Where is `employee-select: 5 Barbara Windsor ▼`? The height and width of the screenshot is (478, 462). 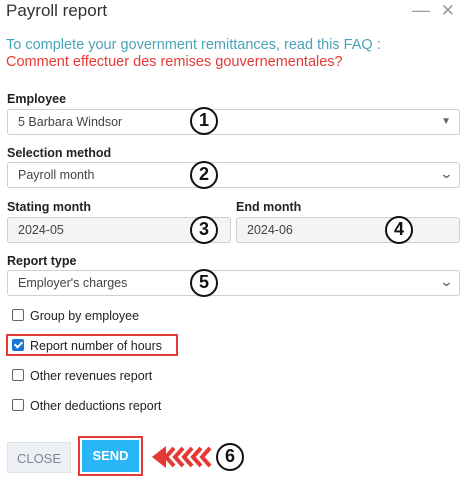
employee-select: 5 Barbara Windsor ▼ is located at coordinates (233, 122).